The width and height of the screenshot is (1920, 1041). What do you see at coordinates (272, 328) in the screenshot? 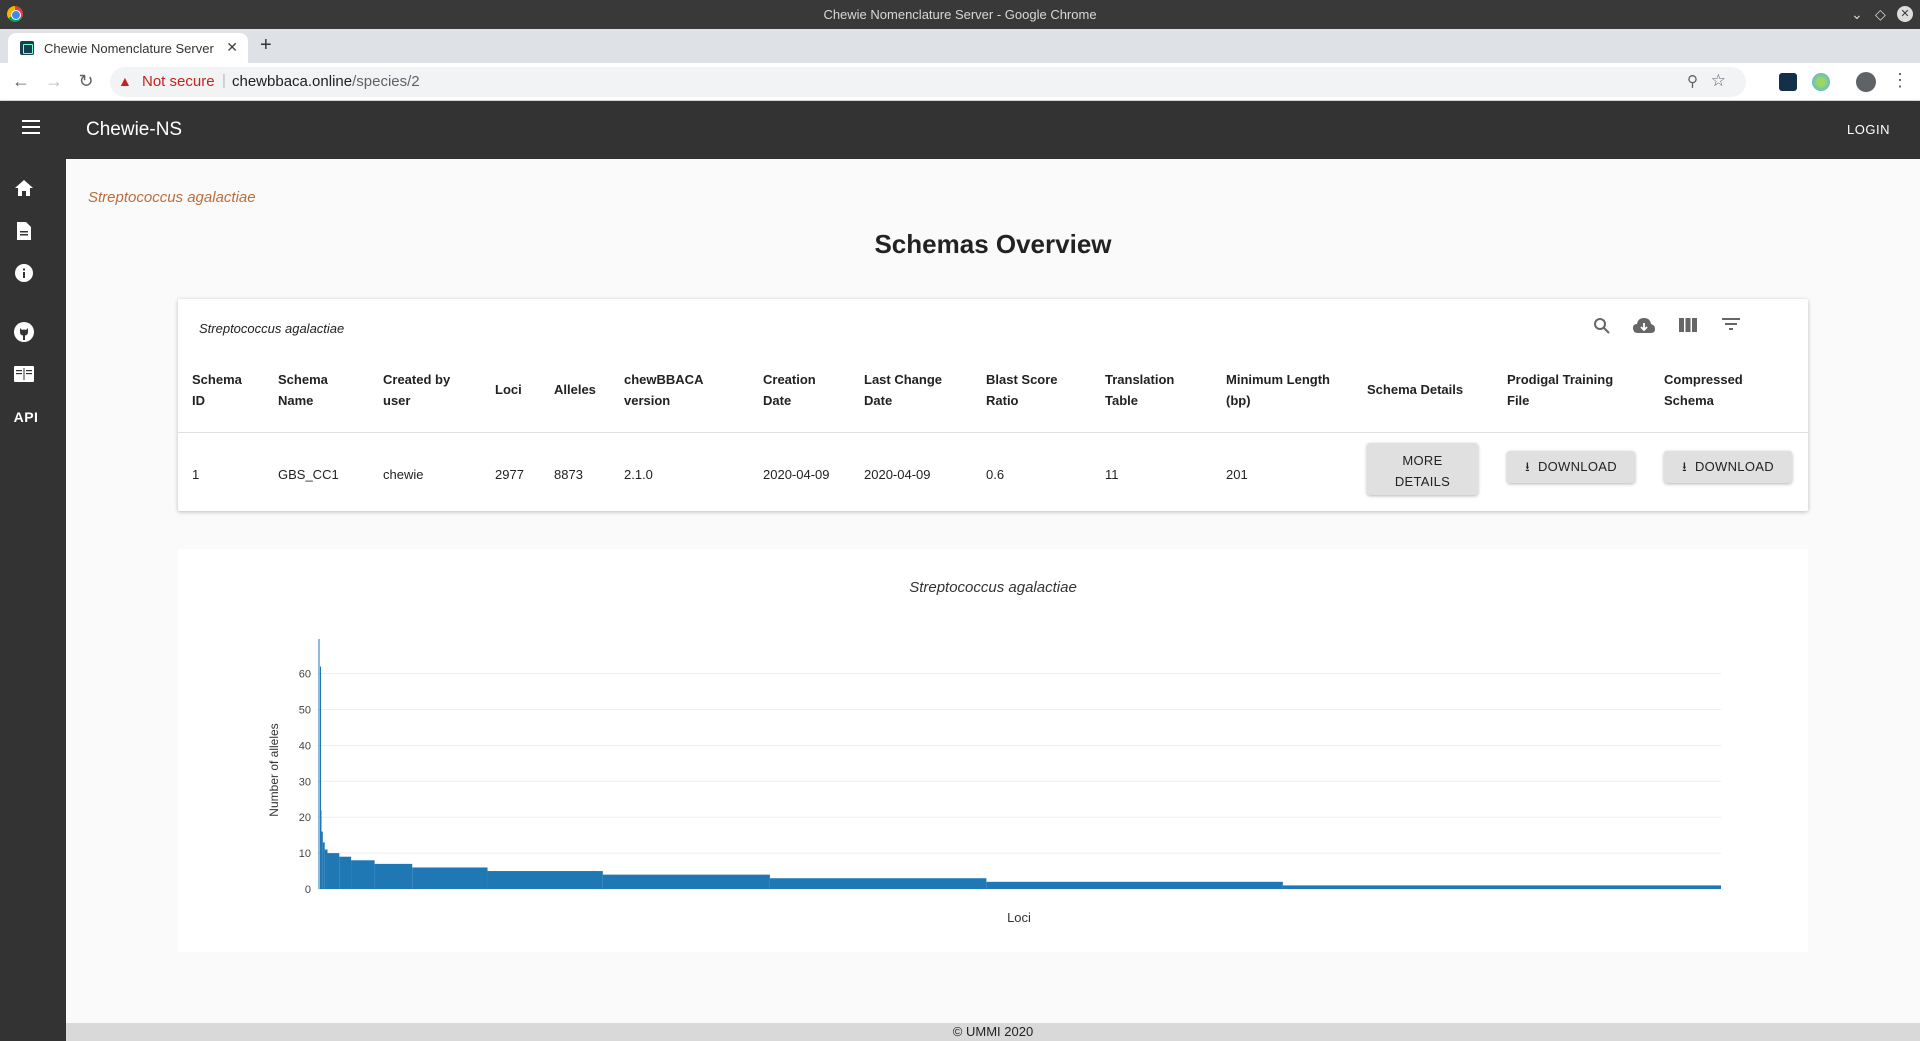
I see `table-title: Streptococcus agalactiae` at bounding box center [272, 328].